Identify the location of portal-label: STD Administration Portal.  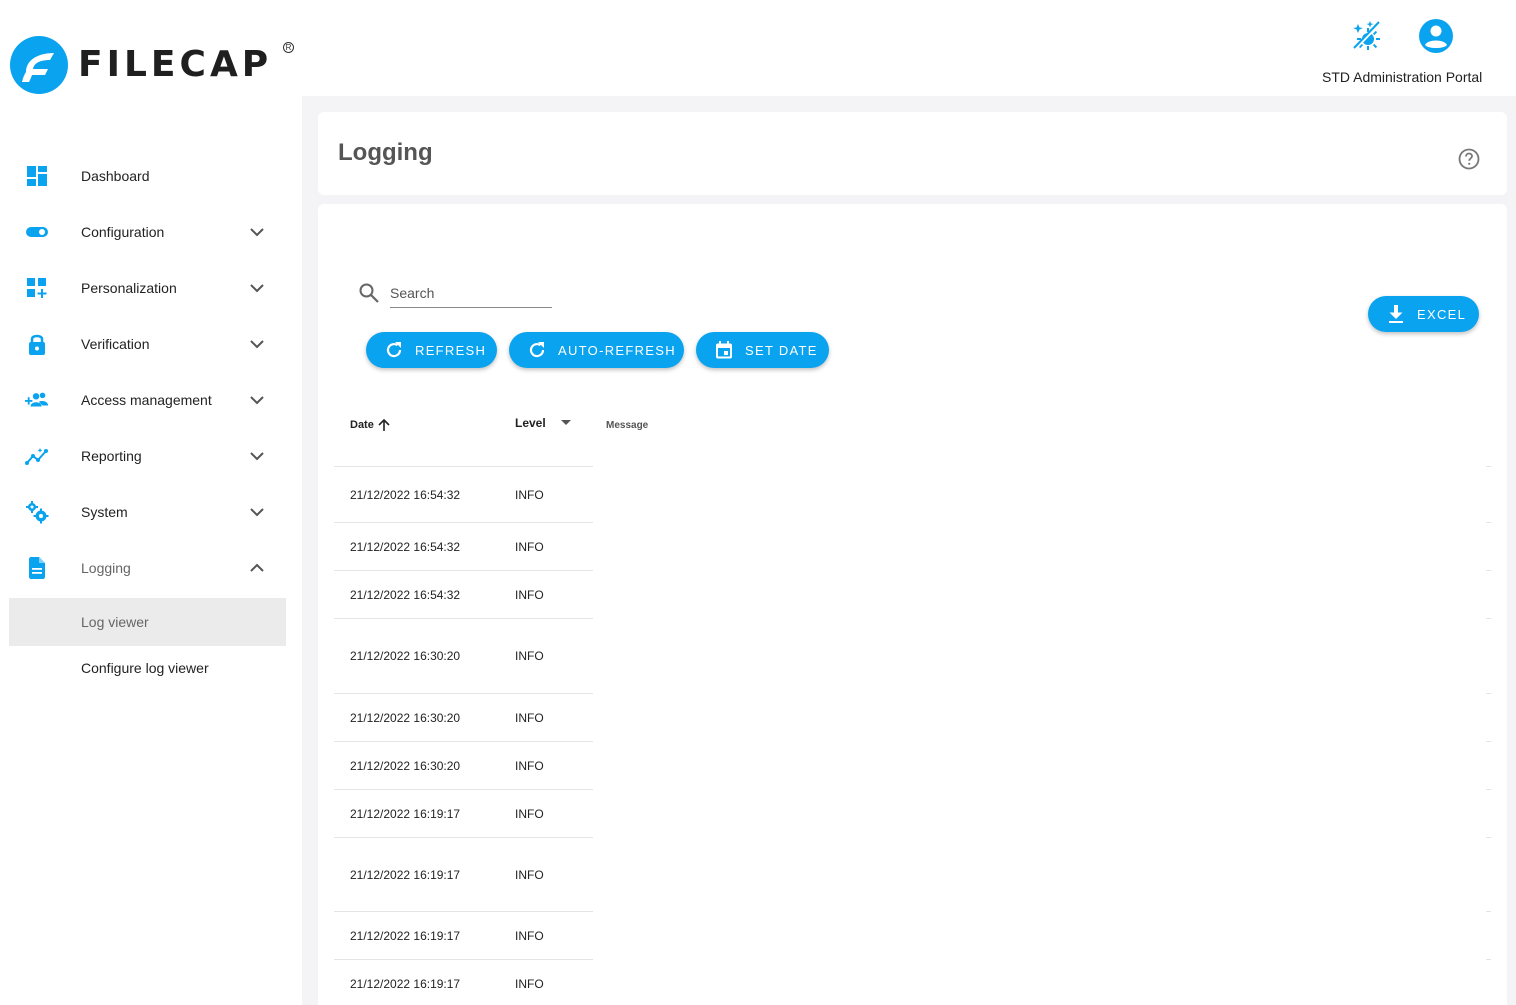
(1402, 77).